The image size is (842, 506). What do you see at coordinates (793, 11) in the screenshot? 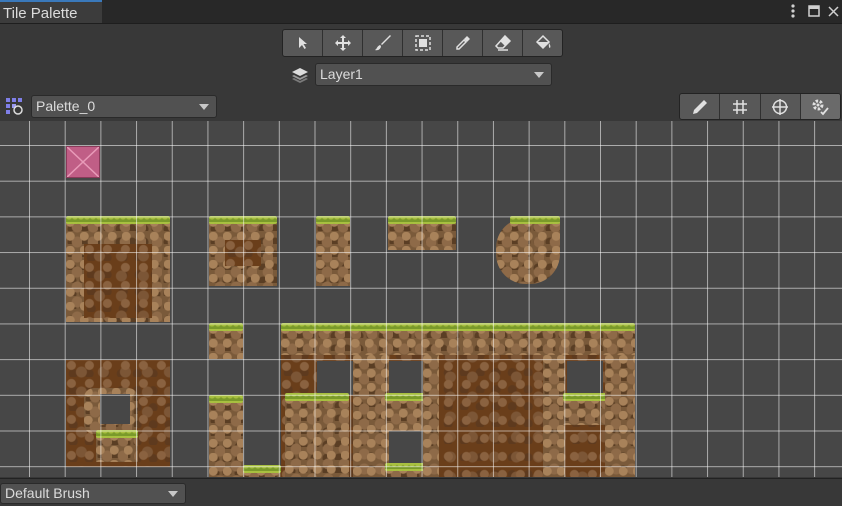
I see `kebab-menu-icon` at bounding box center [793, 11].